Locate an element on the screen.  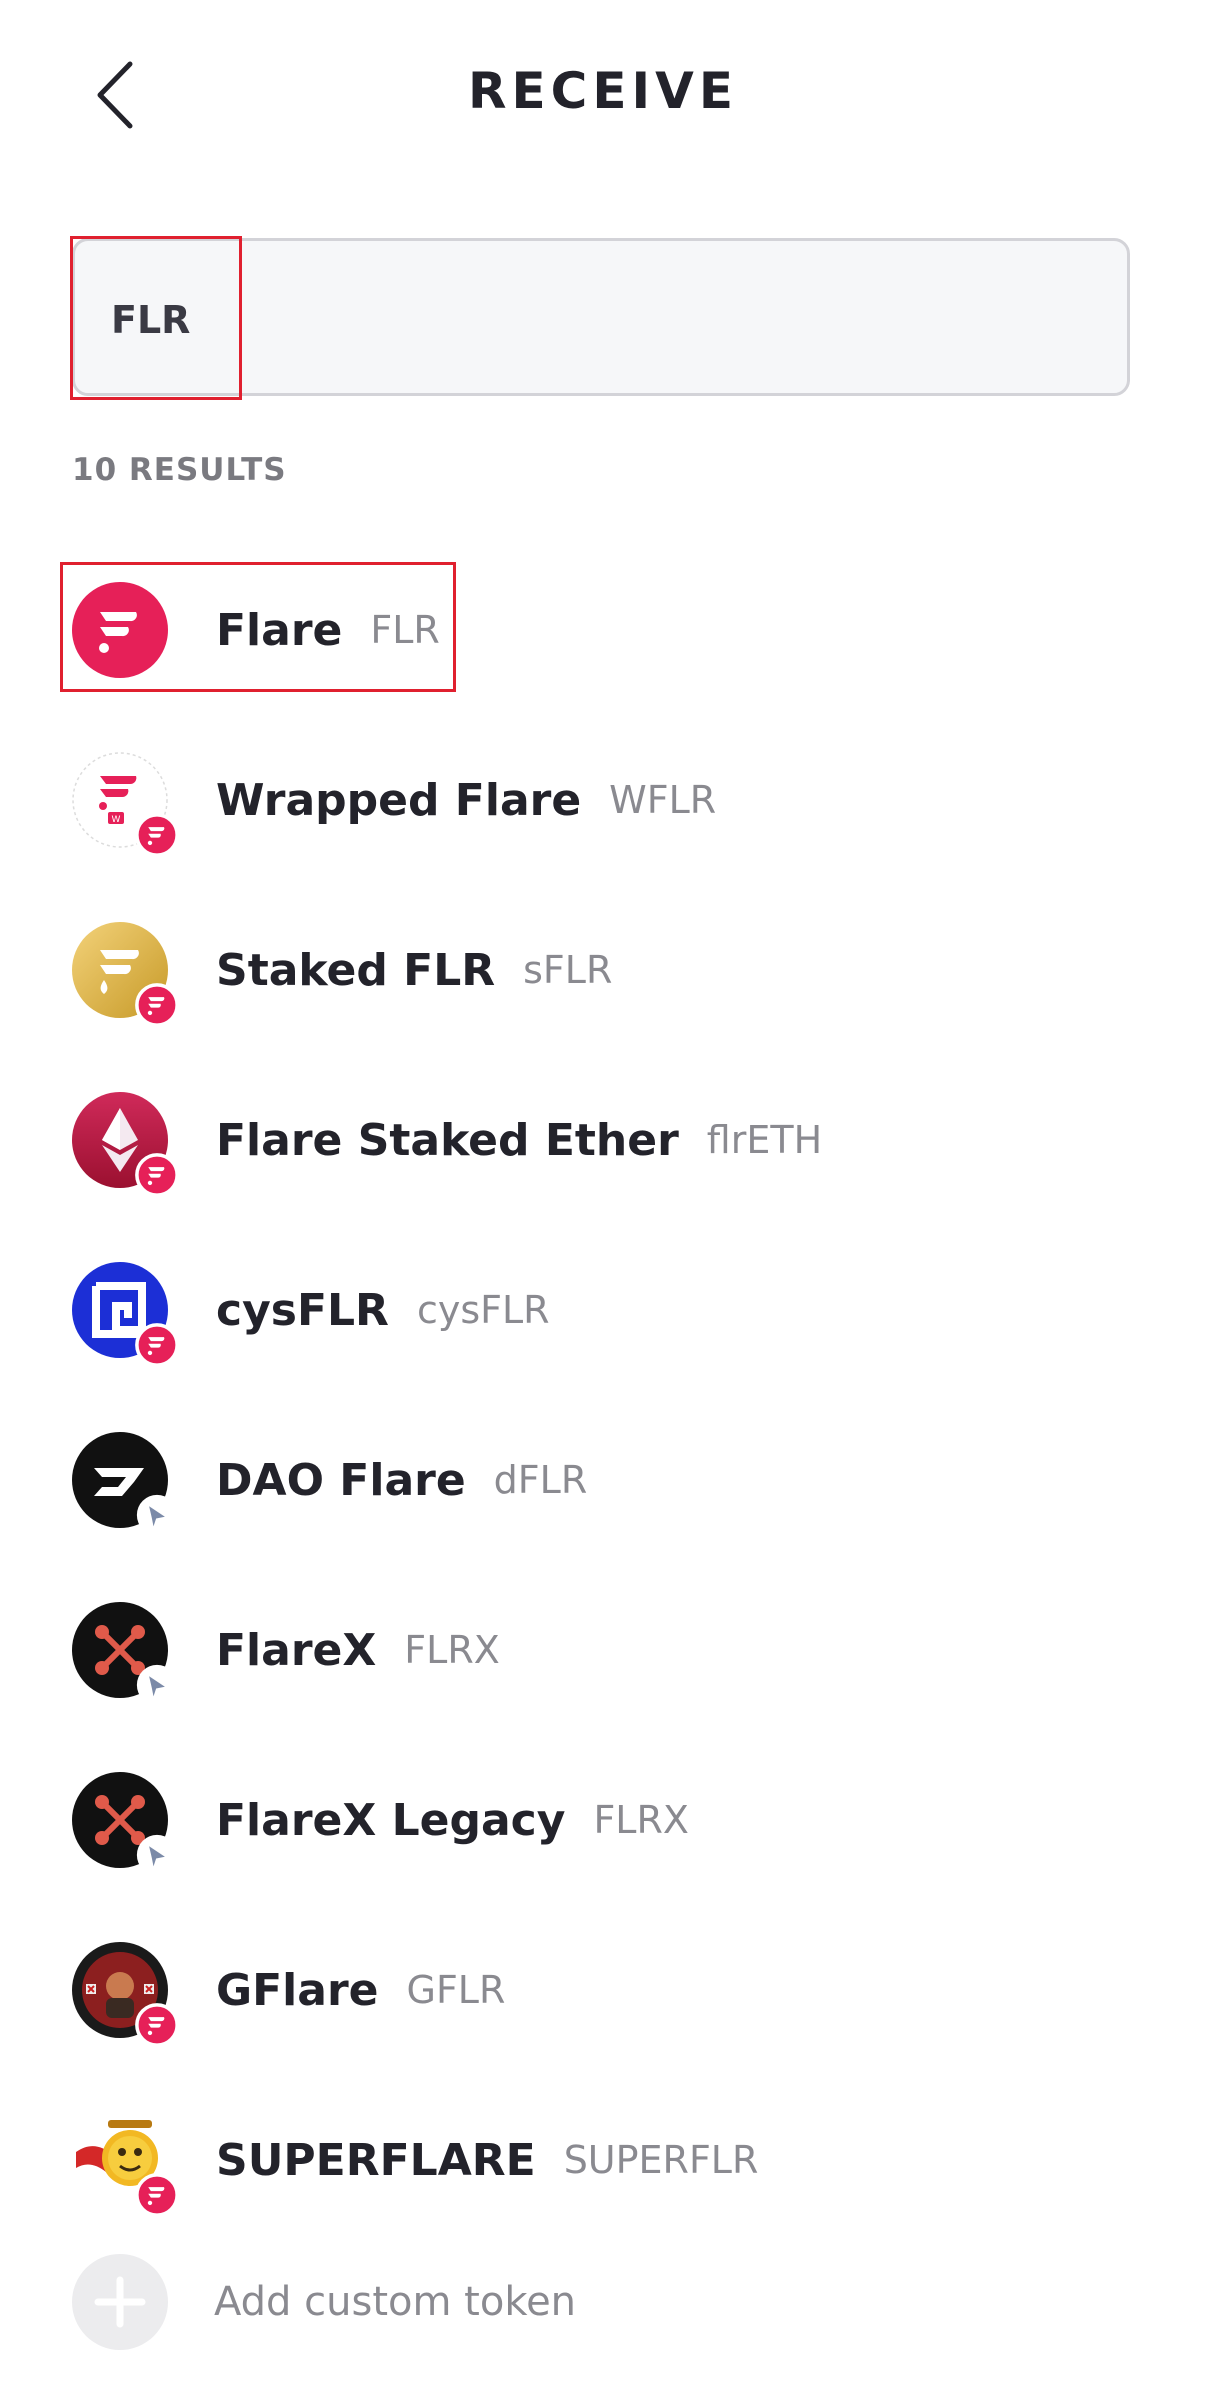
add-custom-token-label: Add custom token is located at coordinates (395, 2302).